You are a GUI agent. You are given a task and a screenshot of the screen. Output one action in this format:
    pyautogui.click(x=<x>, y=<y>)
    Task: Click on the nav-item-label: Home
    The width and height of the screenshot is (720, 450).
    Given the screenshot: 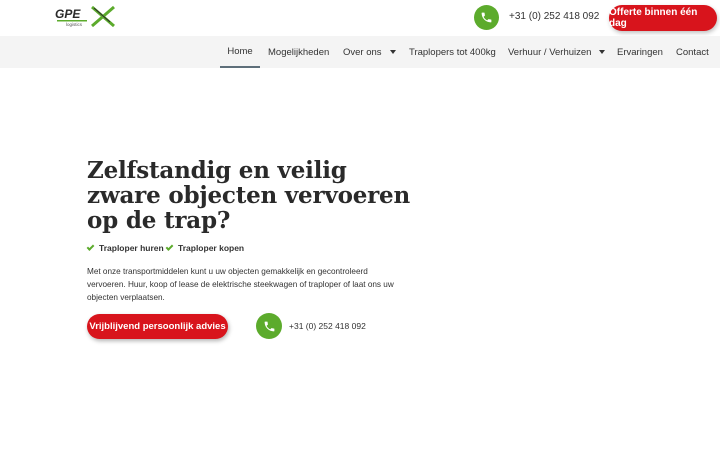 What is the action you would take?
    pyautogui.click(x=240, y=51)
    